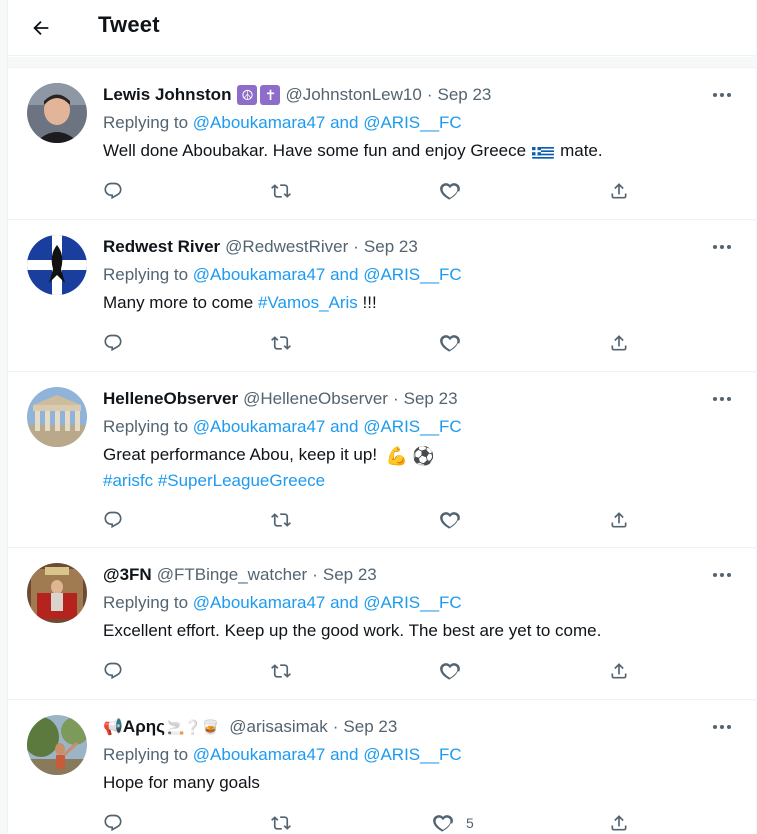 Image resolution: width=757 pixels, height=834 pixels. Describe the element at coordinates (127, 575) in the screenshot. I see `display-name: @3FN` at that location.